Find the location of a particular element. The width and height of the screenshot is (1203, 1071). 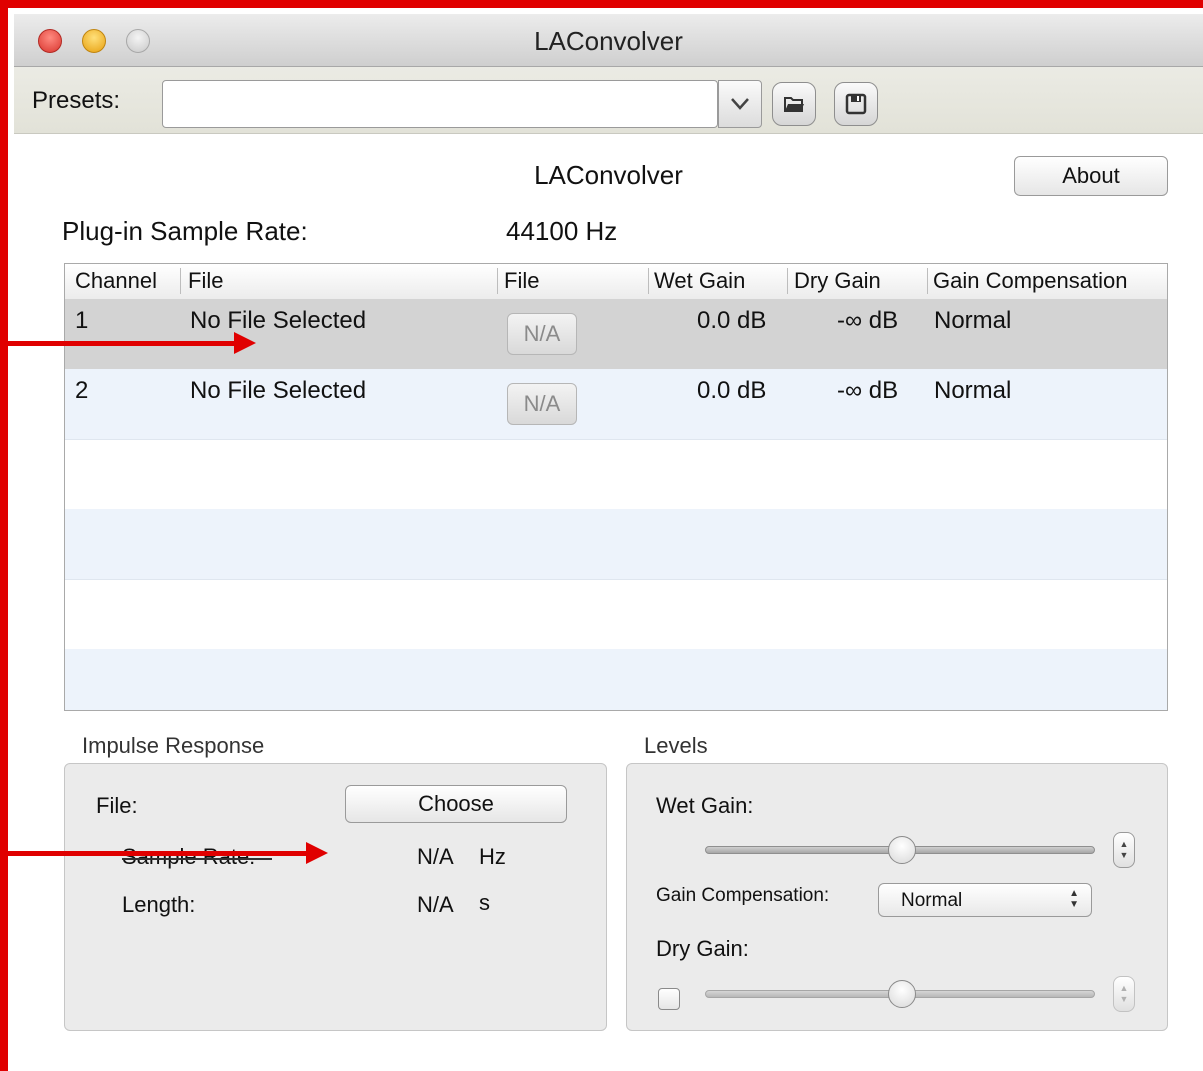

save-preset-button is located at coordinates (856, 104).